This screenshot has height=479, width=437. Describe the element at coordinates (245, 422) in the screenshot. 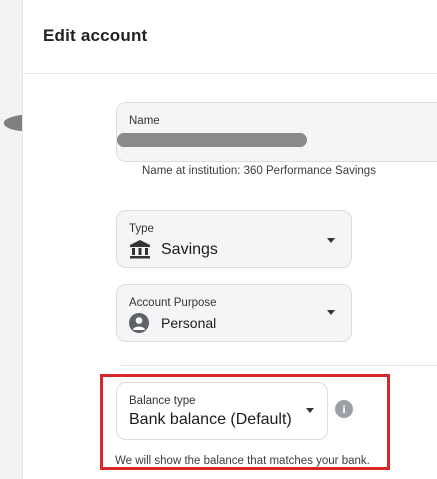

I see `highlight-box` at that location.